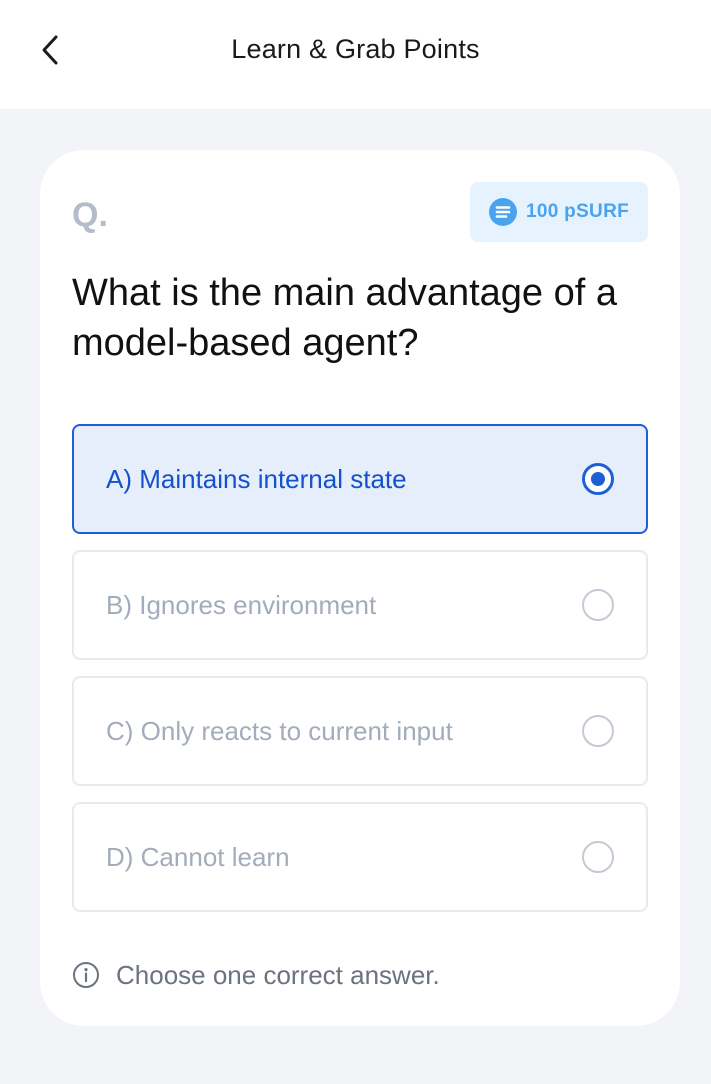 This screenshot has width=711, height=1084. I want to click on question-mark-label: Q., so click(90, 215).